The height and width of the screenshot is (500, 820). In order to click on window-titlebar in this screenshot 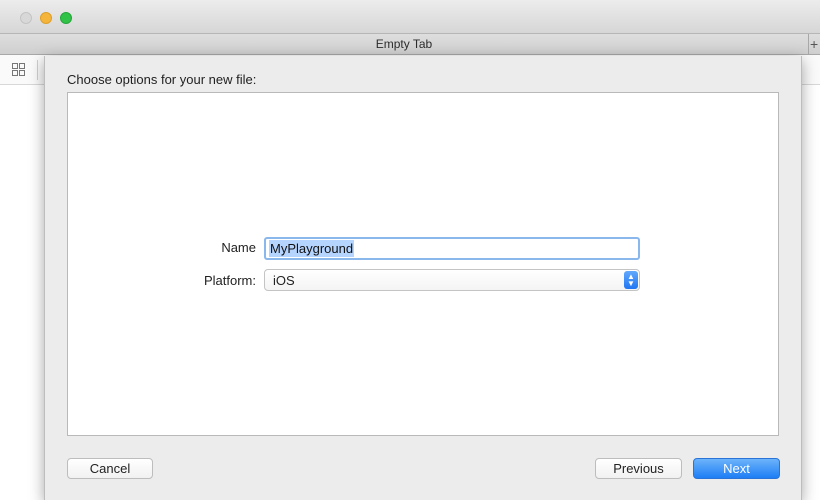, I will do `click(410, 16)`.